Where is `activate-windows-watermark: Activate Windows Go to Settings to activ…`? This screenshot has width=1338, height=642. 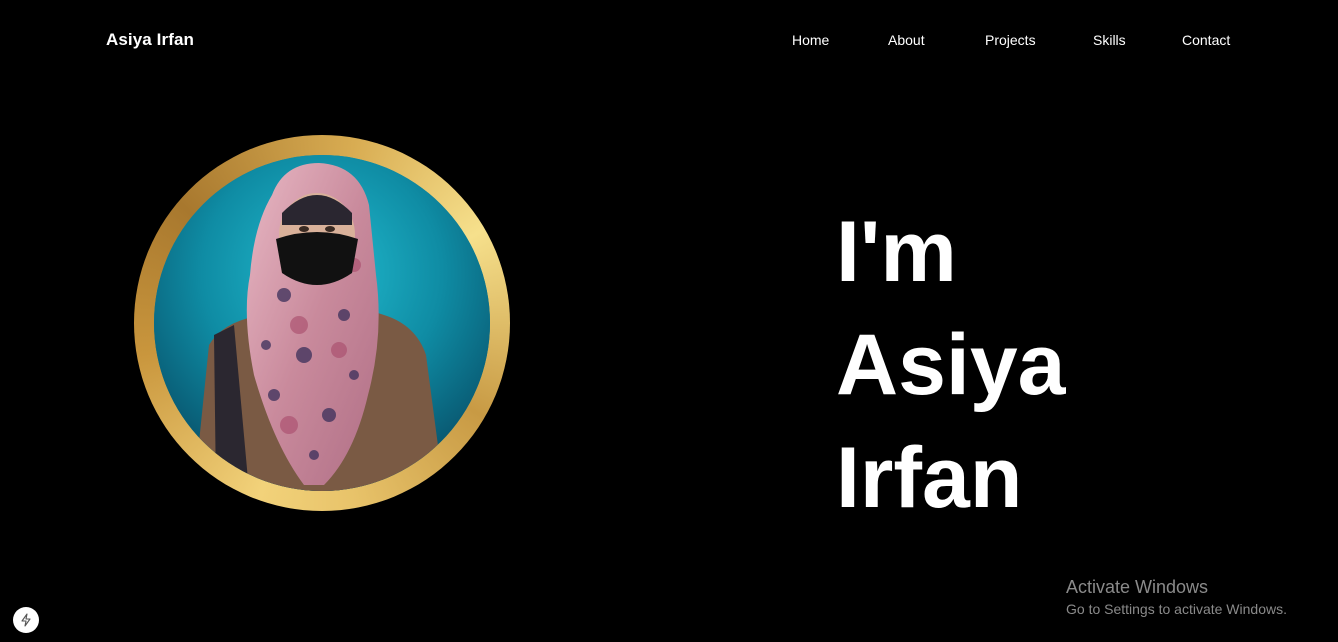 activate-windows-watermark: Activate Windows Go to Settings to activ… is located at coordinates (1176, 597).